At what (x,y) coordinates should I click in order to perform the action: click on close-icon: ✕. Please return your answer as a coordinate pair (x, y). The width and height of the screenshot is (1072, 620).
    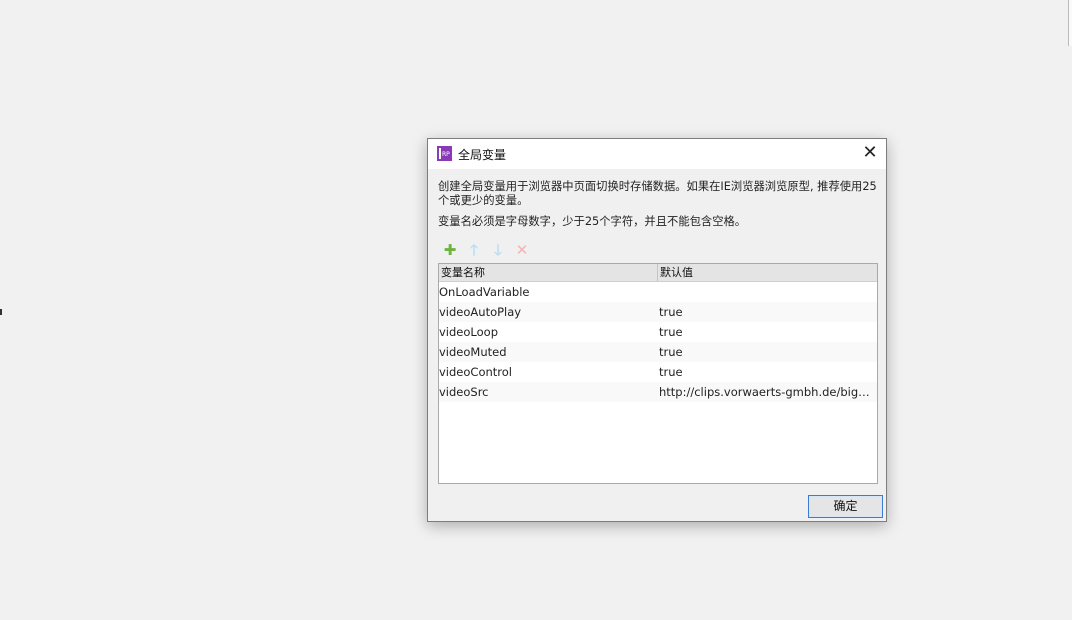
    Looking at the image, I should click on (870, 154).